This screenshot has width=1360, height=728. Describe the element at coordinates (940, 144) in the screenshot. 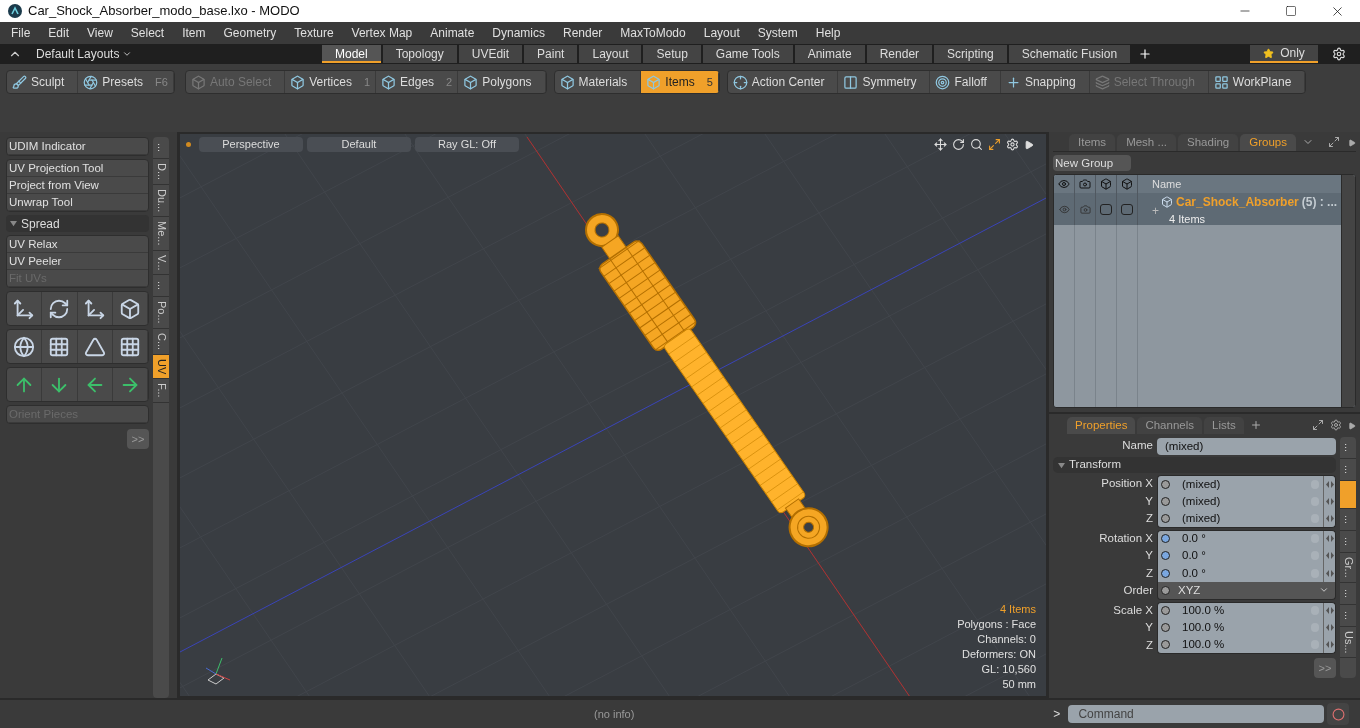

I see `move-icon` at that location.